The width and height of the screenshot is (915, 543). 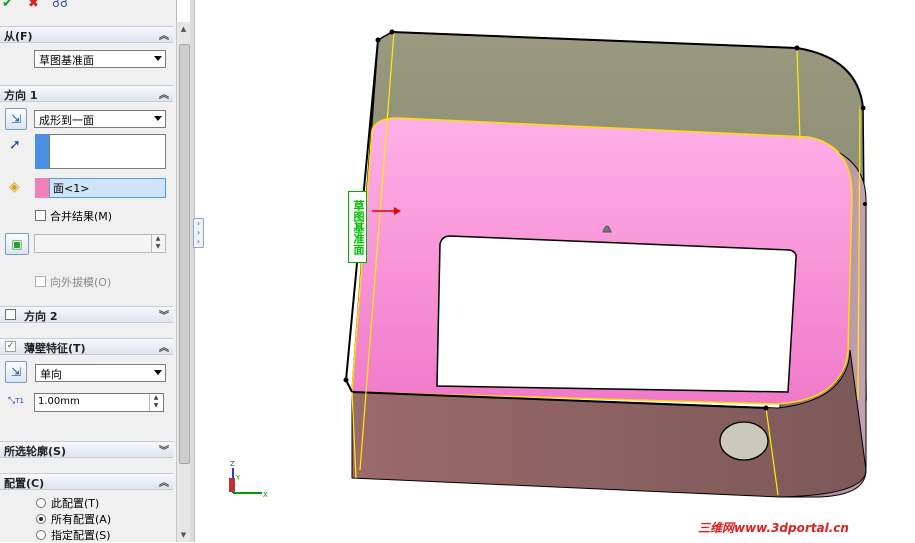 What do you see at coordinates (66, 120) in the screenshot?
I see `end-condition-value: 成形到一面` at bounding box center [66, 120].